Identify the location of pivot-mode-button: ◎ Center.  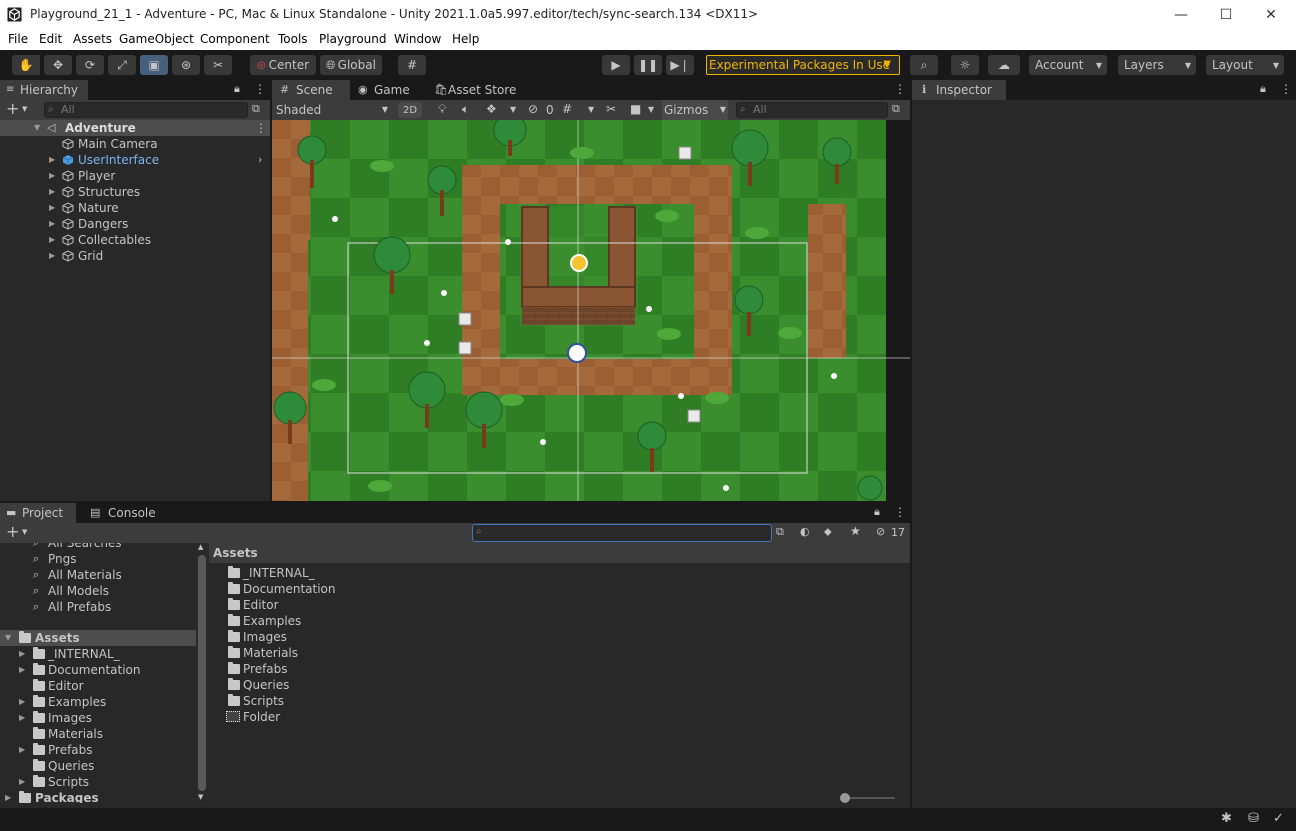
(283, 65).